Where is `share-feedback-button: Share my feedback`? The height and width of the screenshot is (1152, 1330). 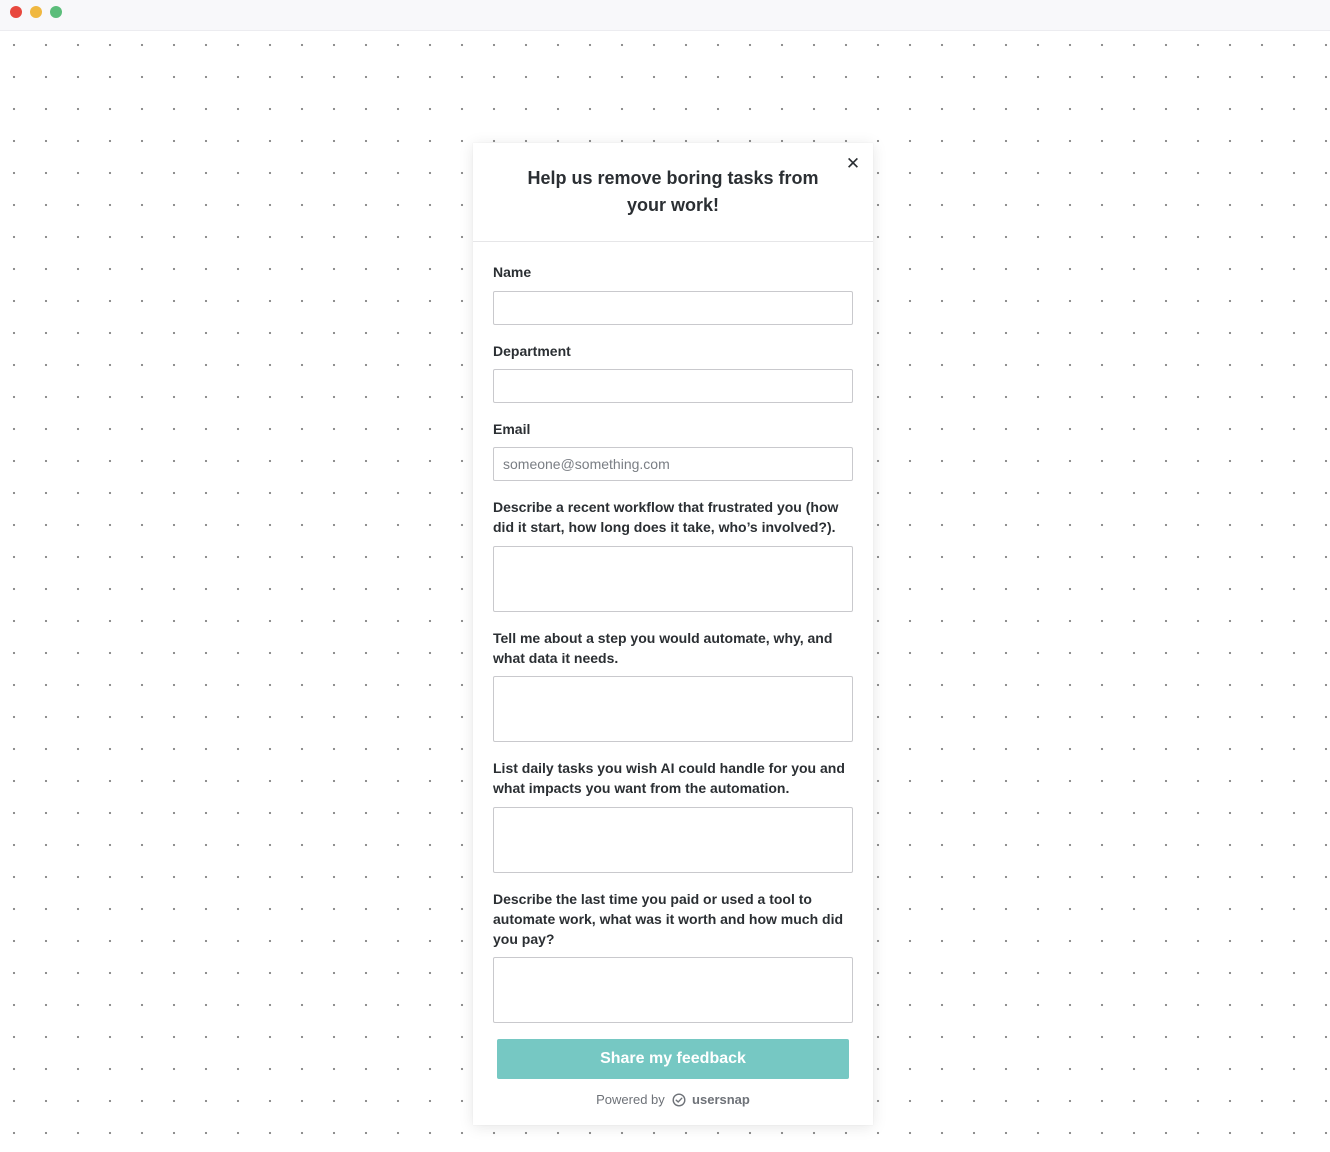
share-feedback-button: Share my feedback is located at coordinates (673, 1059).